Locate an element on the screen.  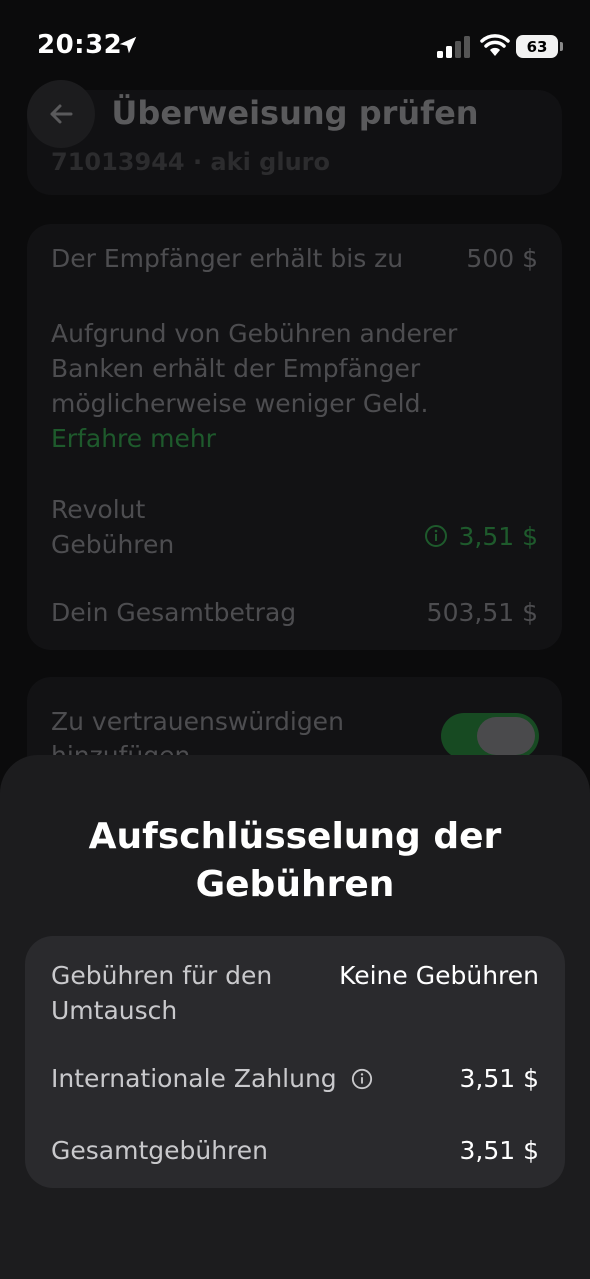
recipient-card-text: 71013944 · aki gluro is located at coordinates (190, 162).